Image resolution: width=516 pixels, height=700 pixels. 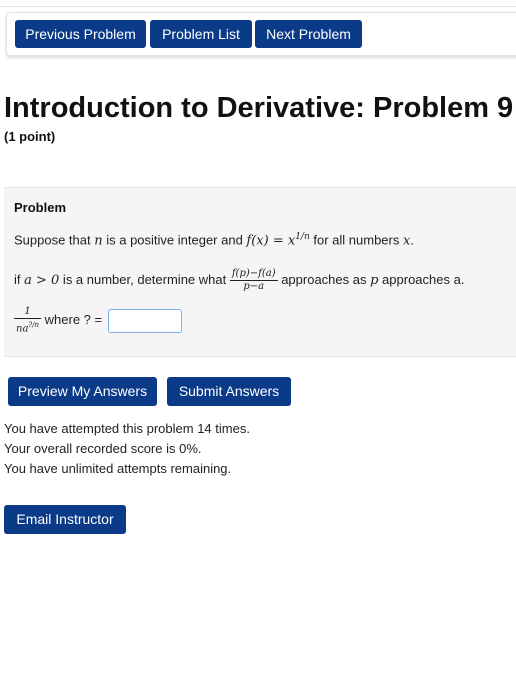 What do you see at coordinates (174, 240) in the screenshot?
I see `statement-text: is a positive integer and` at bounding box center [174, 240].